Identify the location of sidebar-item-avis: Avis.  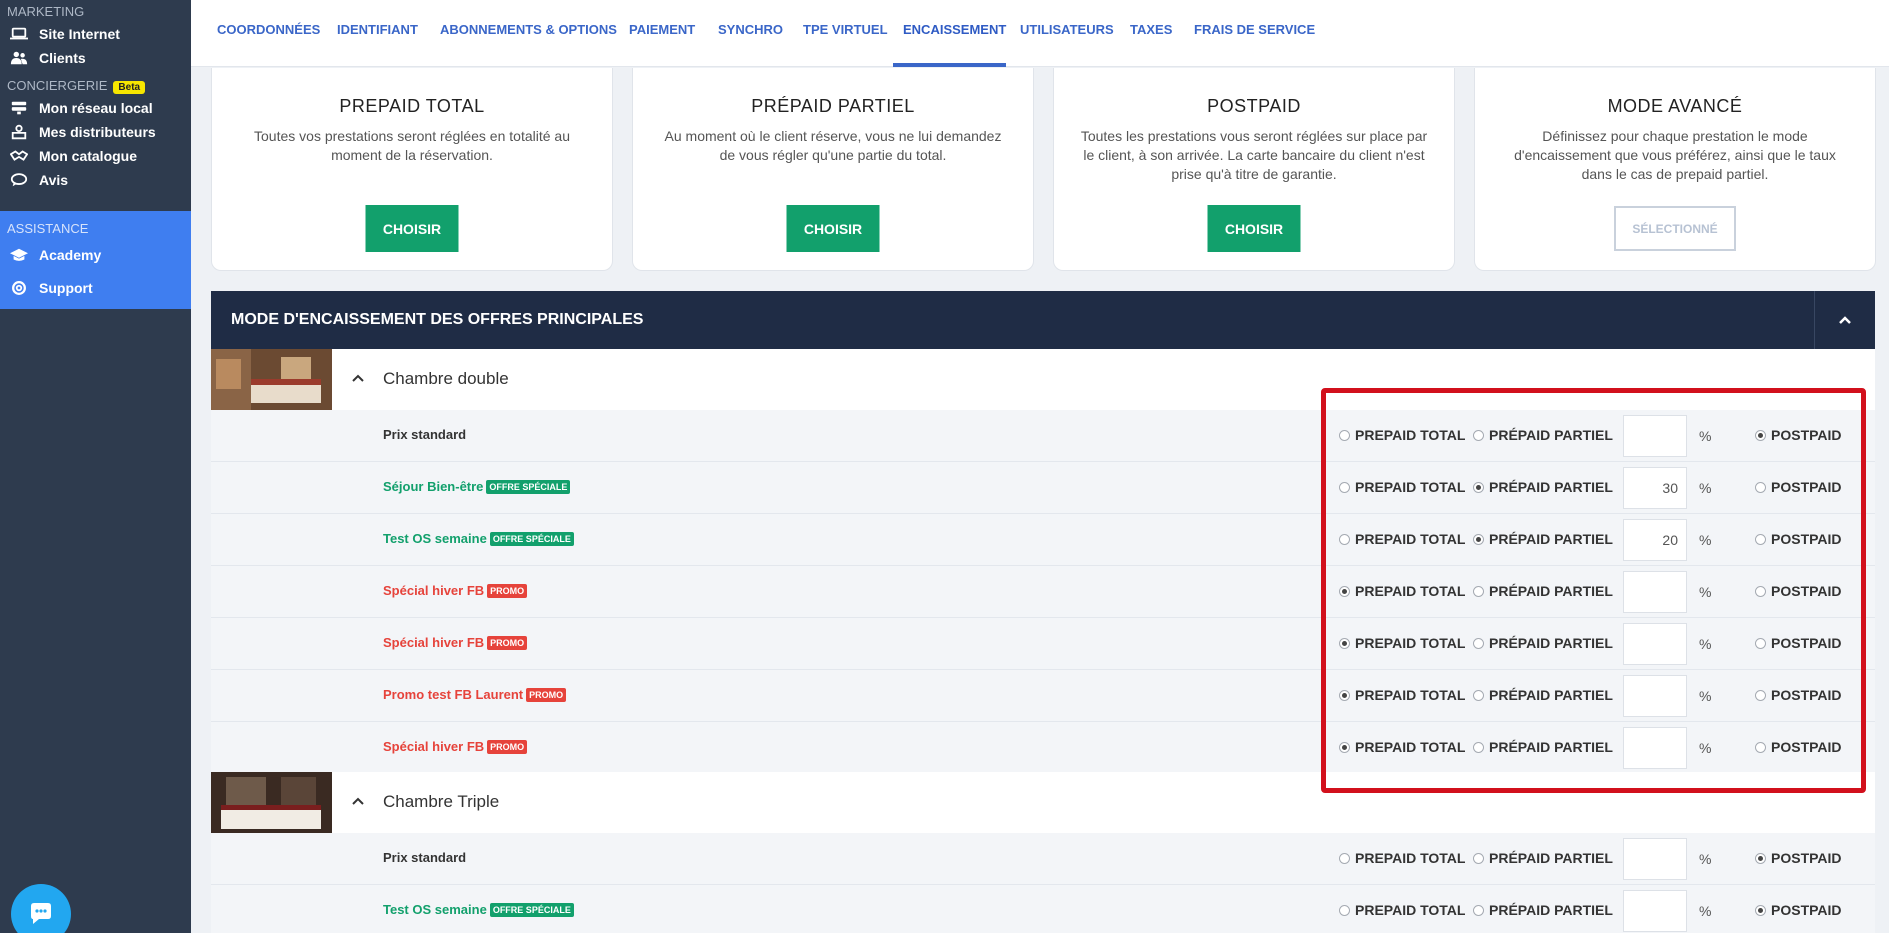
(95, 180).